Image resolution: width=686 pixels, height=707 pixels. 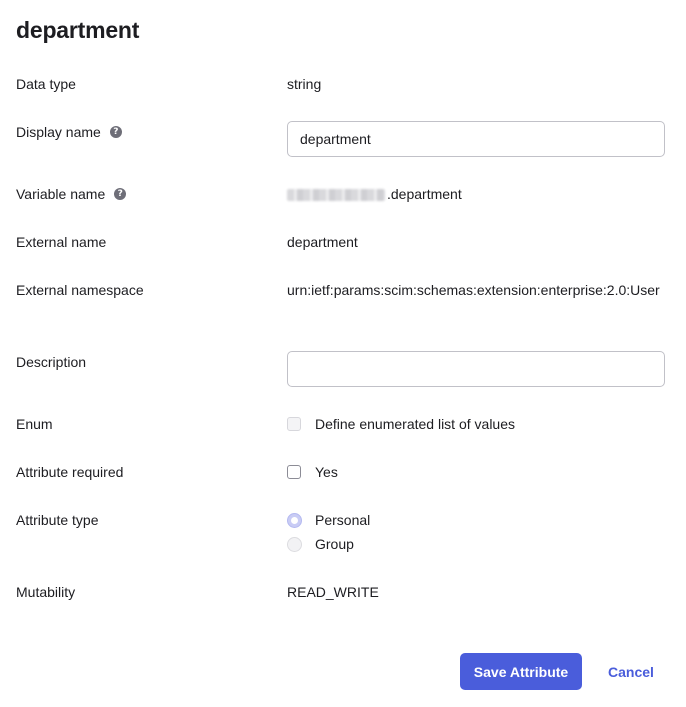 What do you see at coordinates (326, 472) in the screenshot?
I see `attribute-required-option-label: Yes` at bounding box center [326, 472].